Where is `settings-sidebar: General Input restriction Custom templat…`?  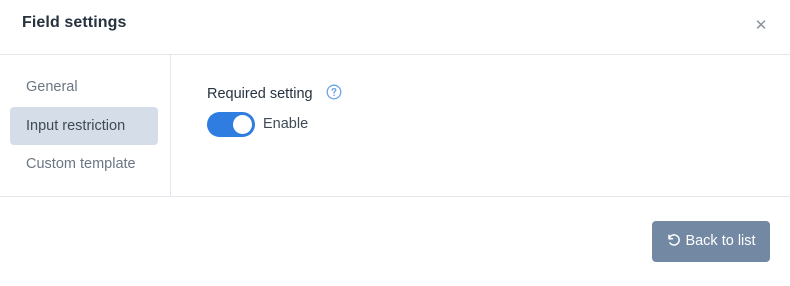 settings-sidebar: General Input restriction Custom templat… is located at coordinates (85, 125).